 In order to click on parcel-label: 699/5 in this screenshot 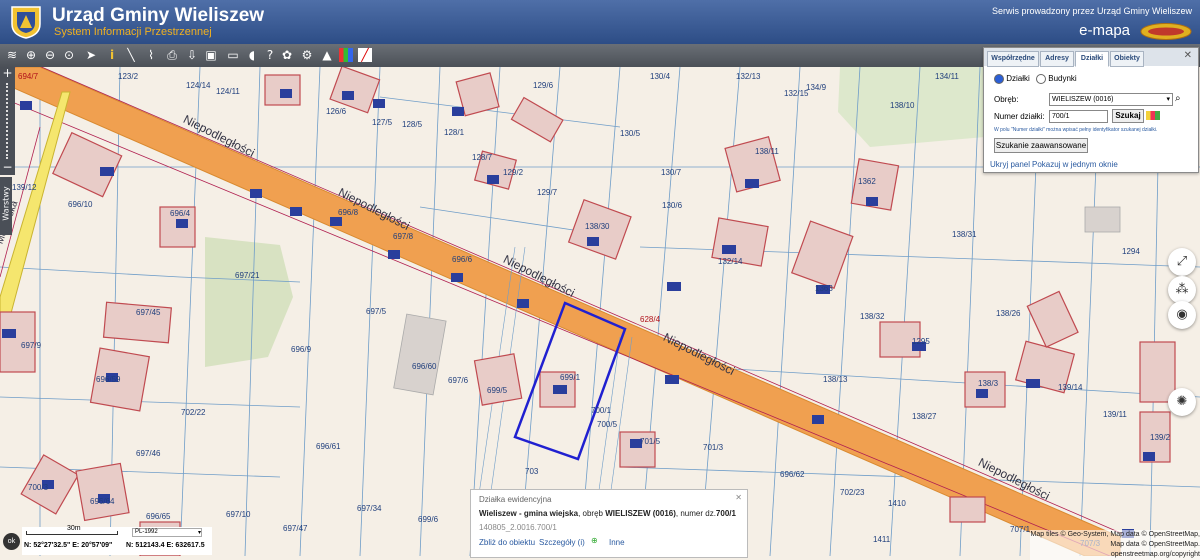, I will do `click(497, 390)`.